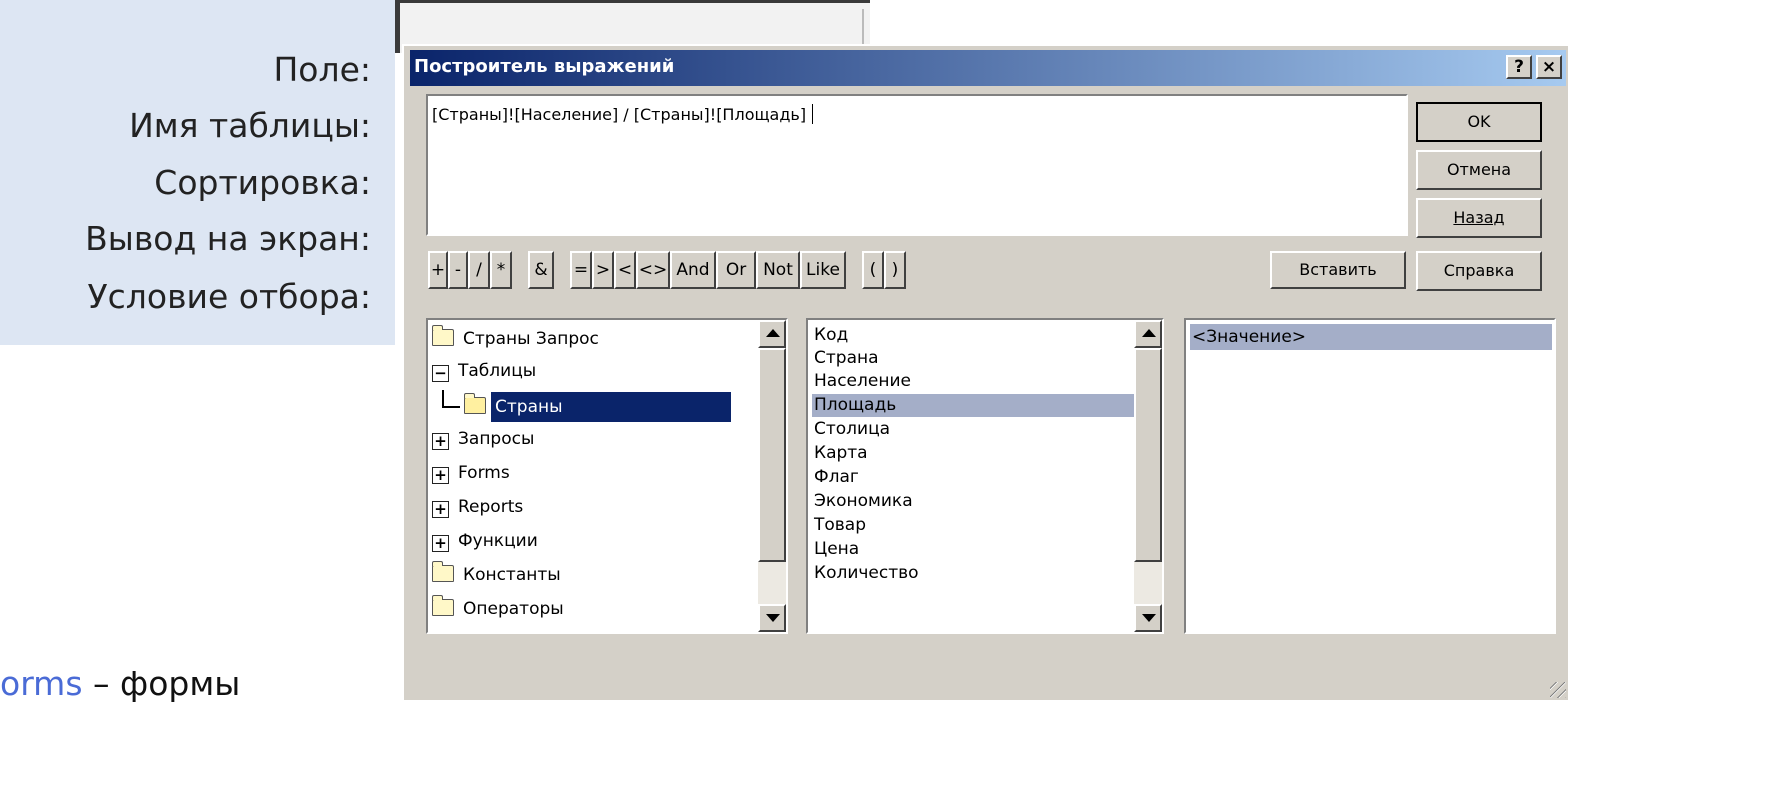 The image size is (1787, 798). Describe the element at coordinates (496, 439) in the screenshot. I see `tree-item-label: Запросы` at that location.